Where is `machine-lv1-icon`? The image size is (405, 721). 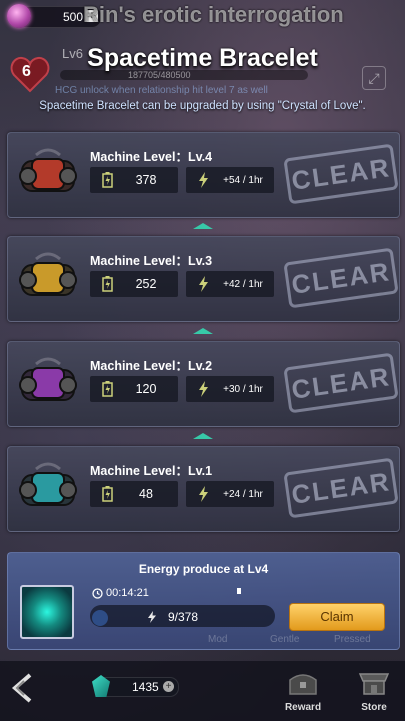 machine-lv1-icon is located at coordinates (48, 484).